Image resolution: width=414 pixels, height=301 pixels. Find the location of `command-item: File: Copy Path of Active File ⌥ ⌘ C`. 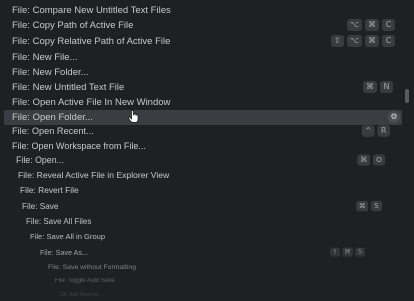

command-item: File: Copy Path of Active File ⌥ ⌘ C is located at coordinates (200, 25).